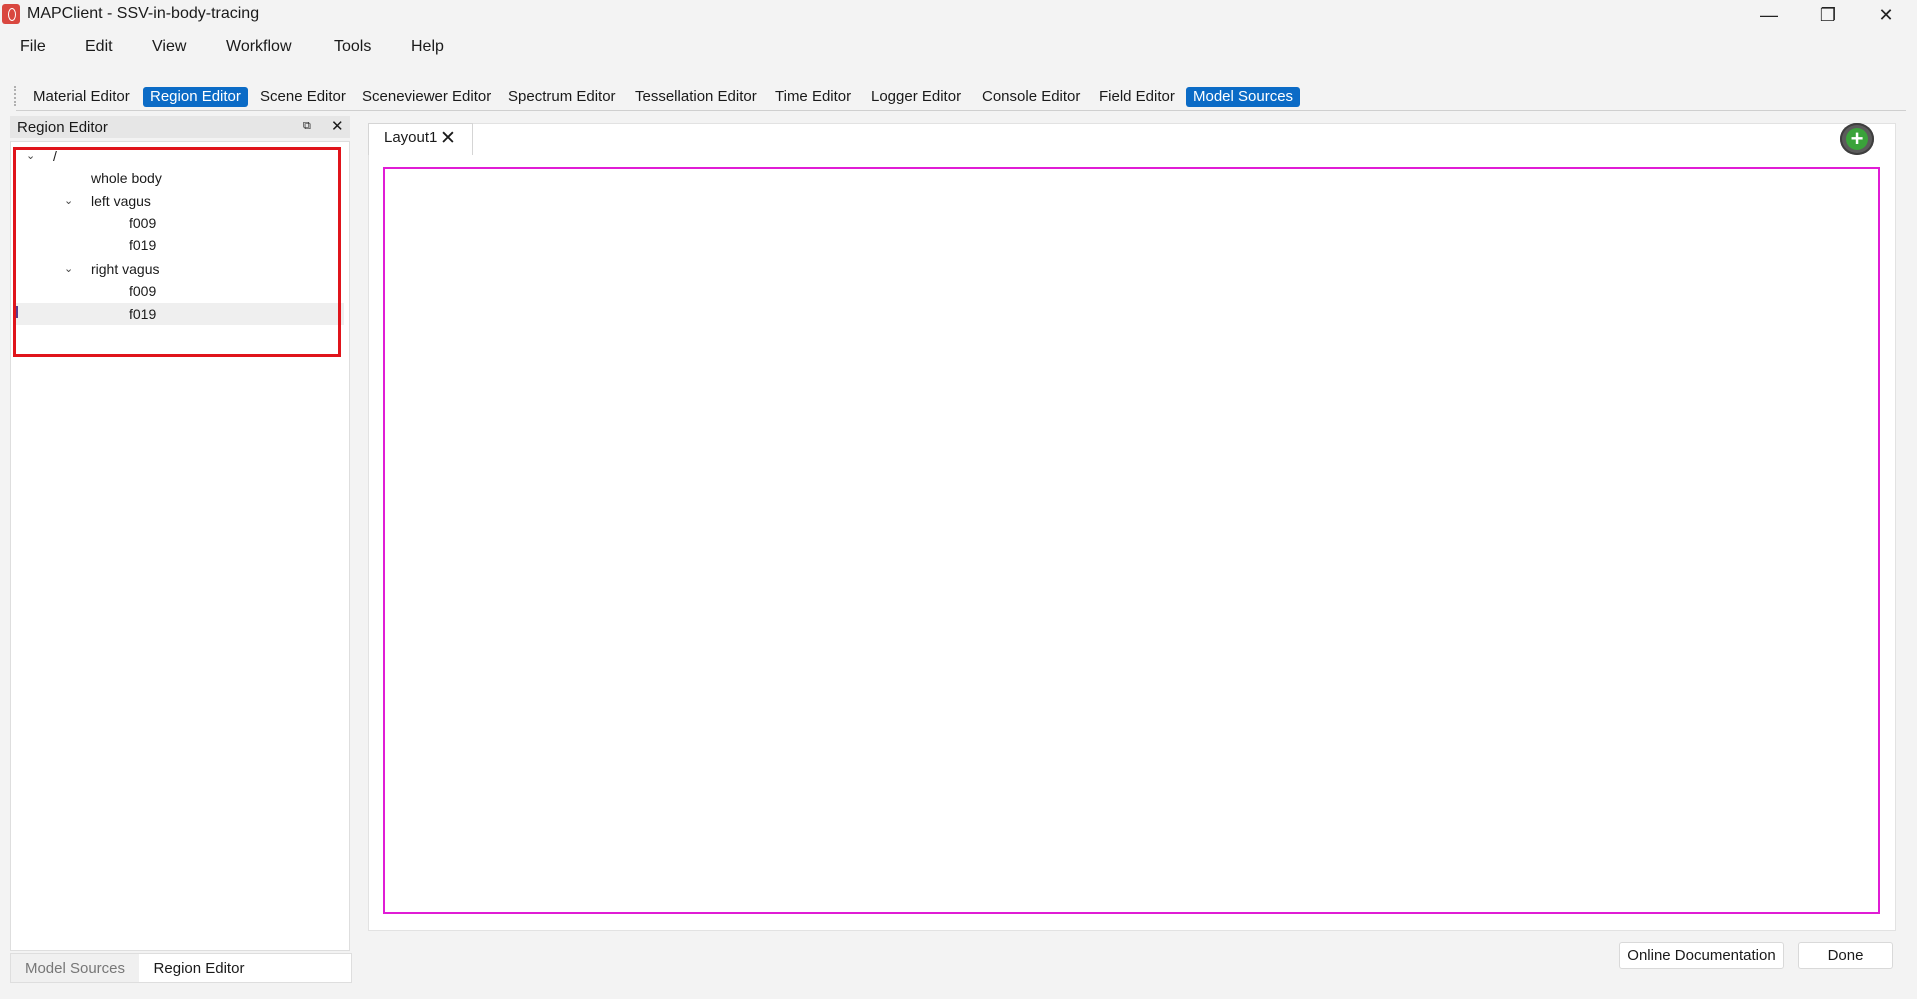 This screenshot has width=1917, height=999. Describe the element at coordinates (1769, 15) in the screenshot. I see `minimize-button: —` at that location.